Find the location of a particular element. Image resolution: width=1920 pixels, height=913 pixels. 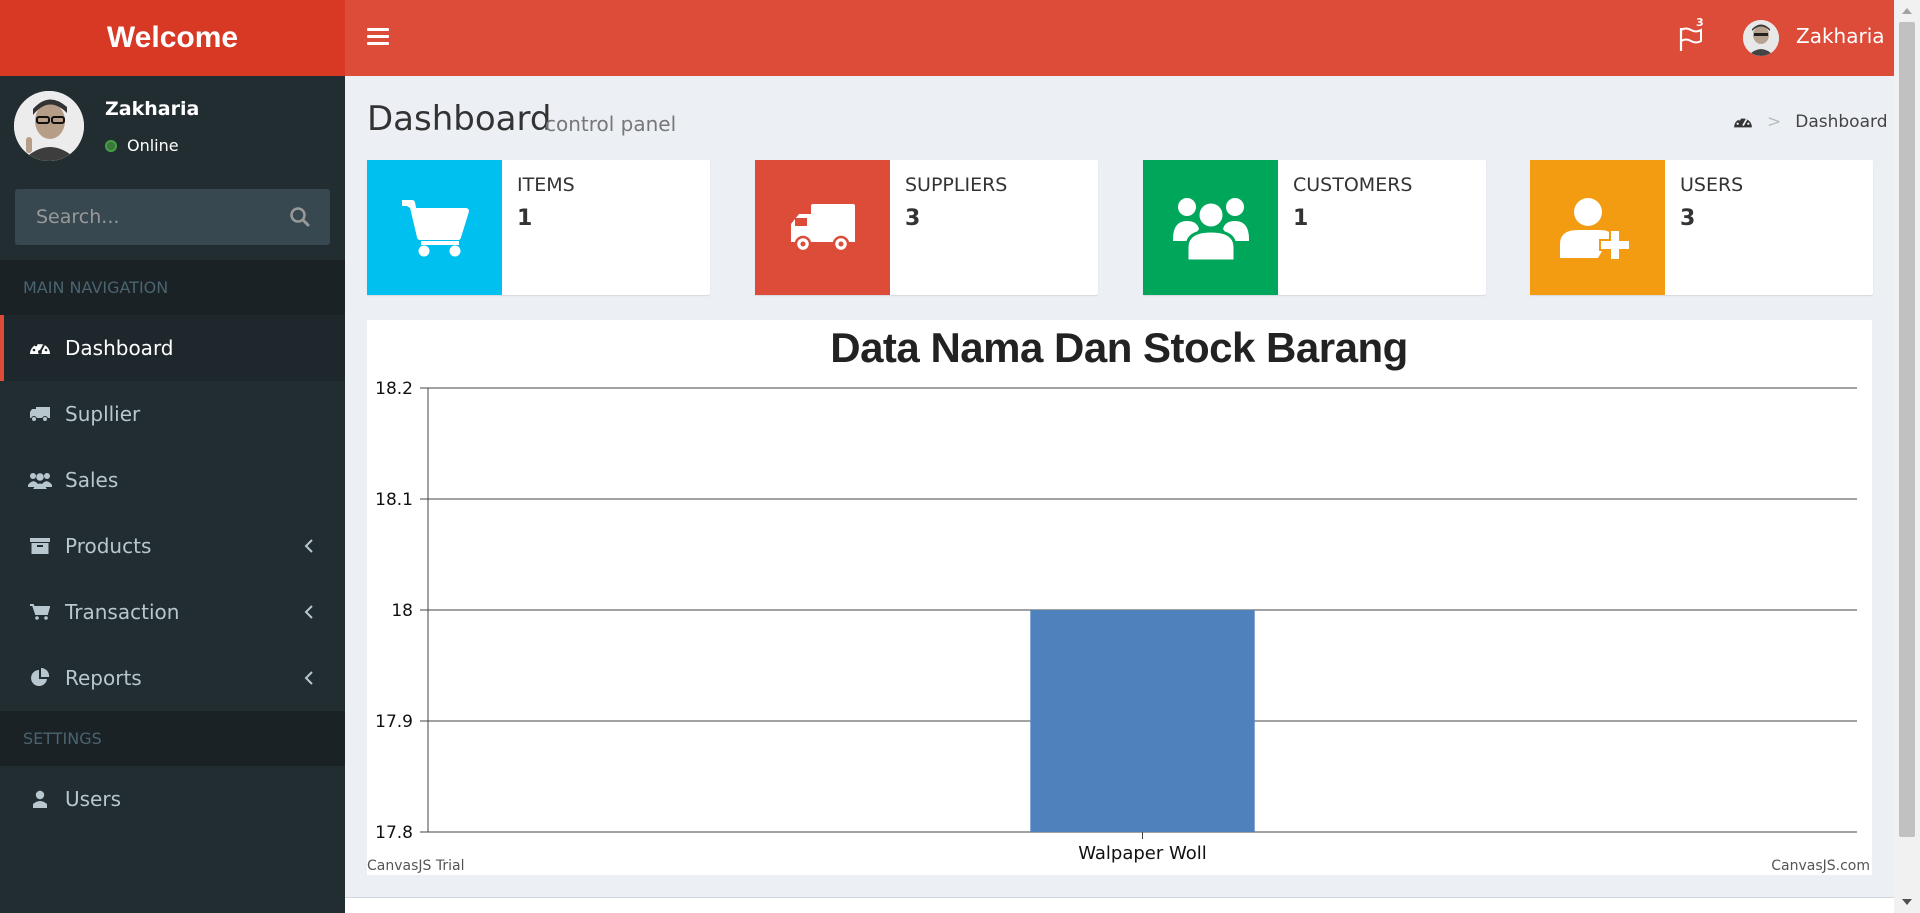

chart-title: Data Nama Dan Stock Barang is located at coordinates (1119, 347).